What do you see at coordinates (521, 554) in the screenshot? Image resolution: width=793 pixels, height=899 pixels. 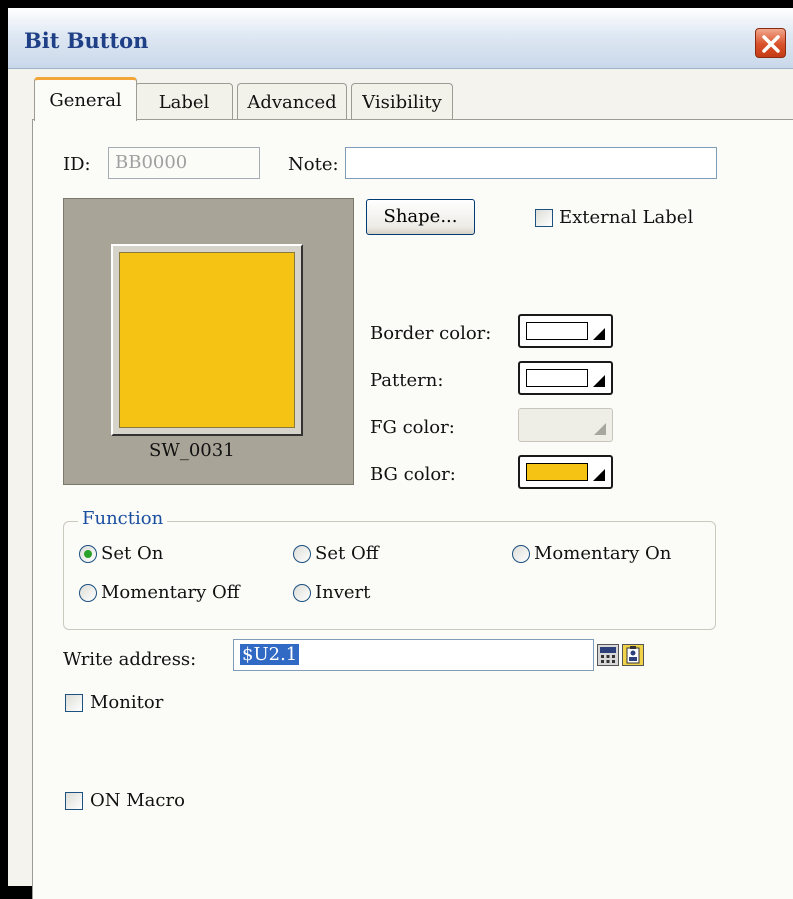 I see `momentary-on-radio` at bounding box center [521, 554].